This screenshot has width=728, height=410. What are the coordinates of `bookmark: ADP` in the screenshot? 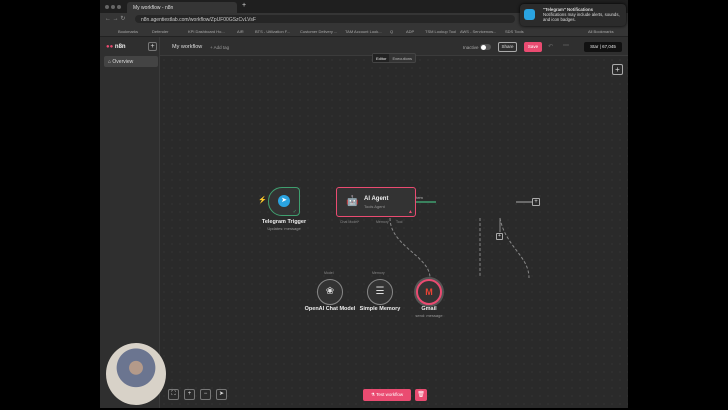 It's located at (410, 31).